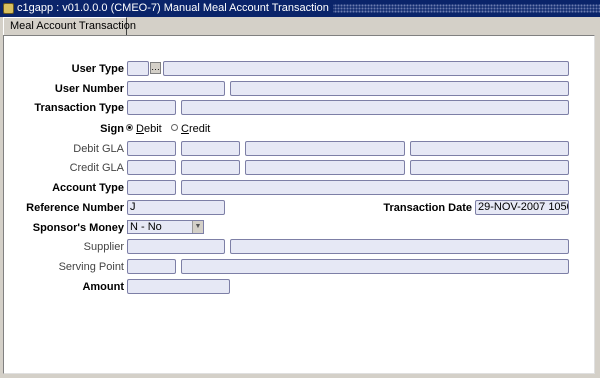 This screenshot has height=378, width=600. Describe the element at coordinates (151, 107) in the screenshot. I see `transaction-type-code-field` at that location.